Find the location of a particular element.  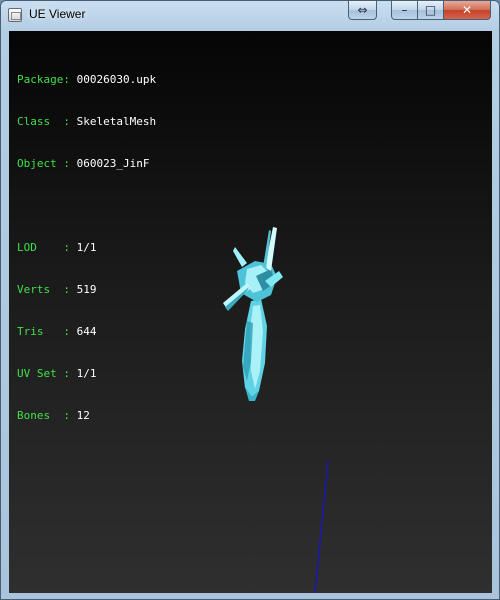

info-value: 060023_JinF is located at coordinates (113, 163).